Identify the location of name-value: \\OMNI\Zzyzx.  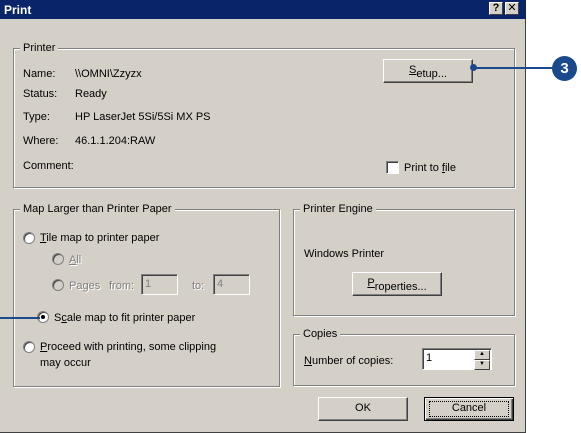
(108, 74).